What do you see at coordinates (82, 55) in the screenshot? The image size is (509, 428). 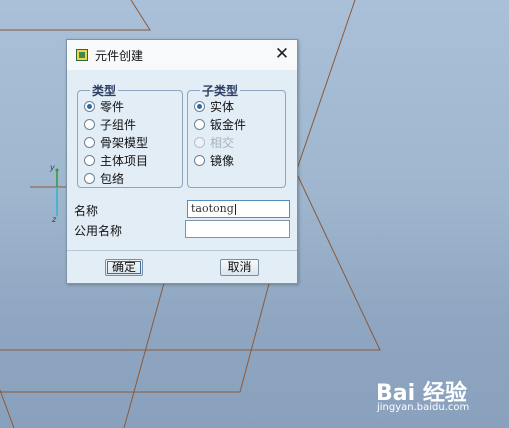 I see `app-icon` at bounding box center [82, 55].